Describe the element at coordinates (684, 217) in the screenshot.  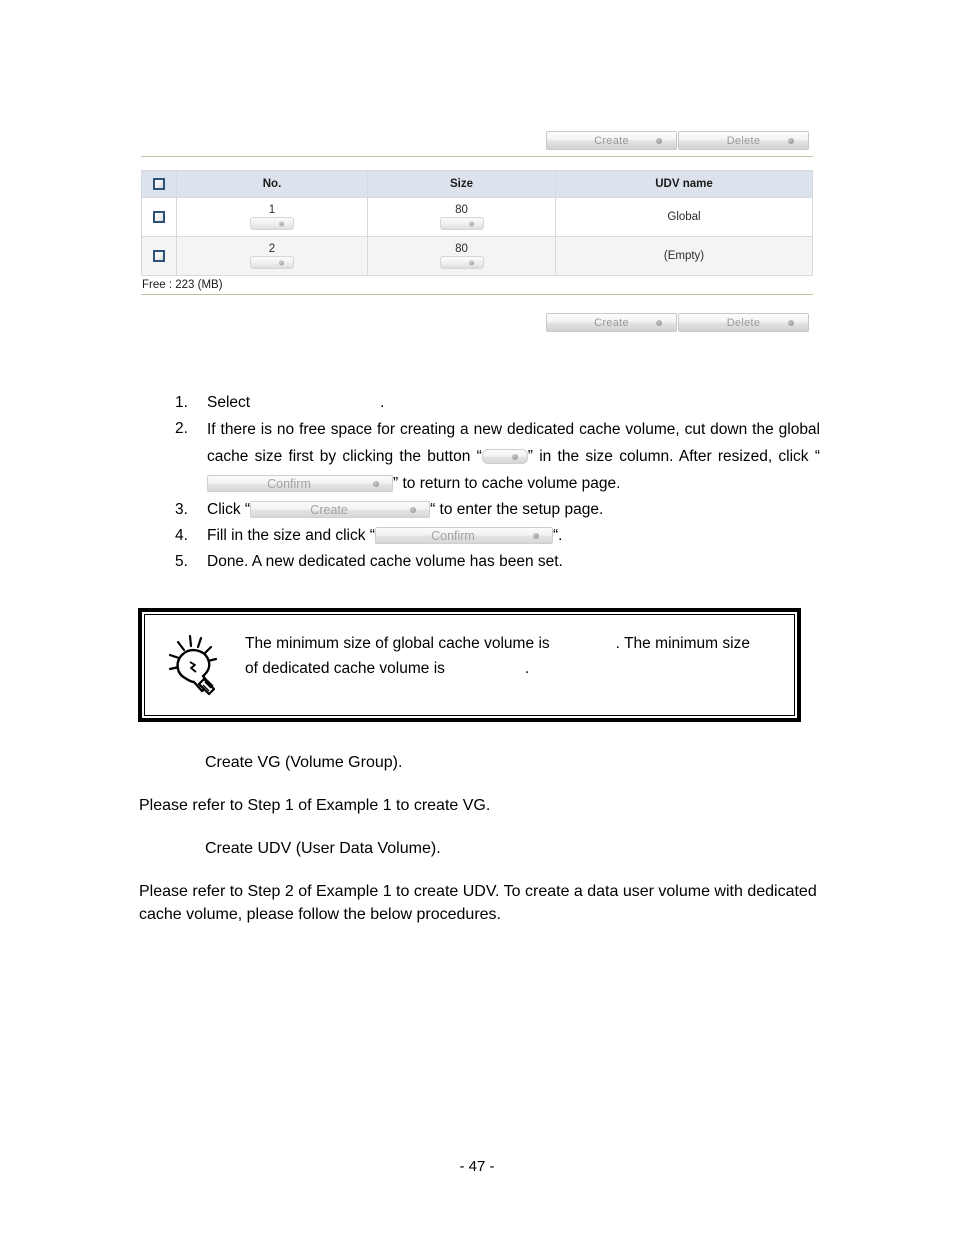
I see `row-udv-name-cell: Global` at that location.